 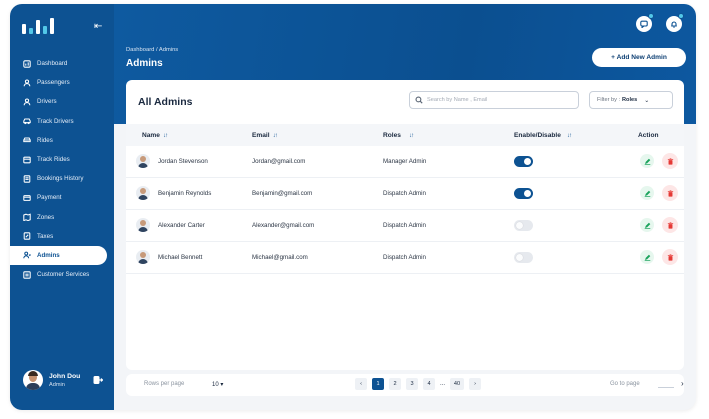 What do you see at coordinates (222, 385) in the screenshot?
I see `chevron-down-icon: ▾` at bounding box center [222, 385].